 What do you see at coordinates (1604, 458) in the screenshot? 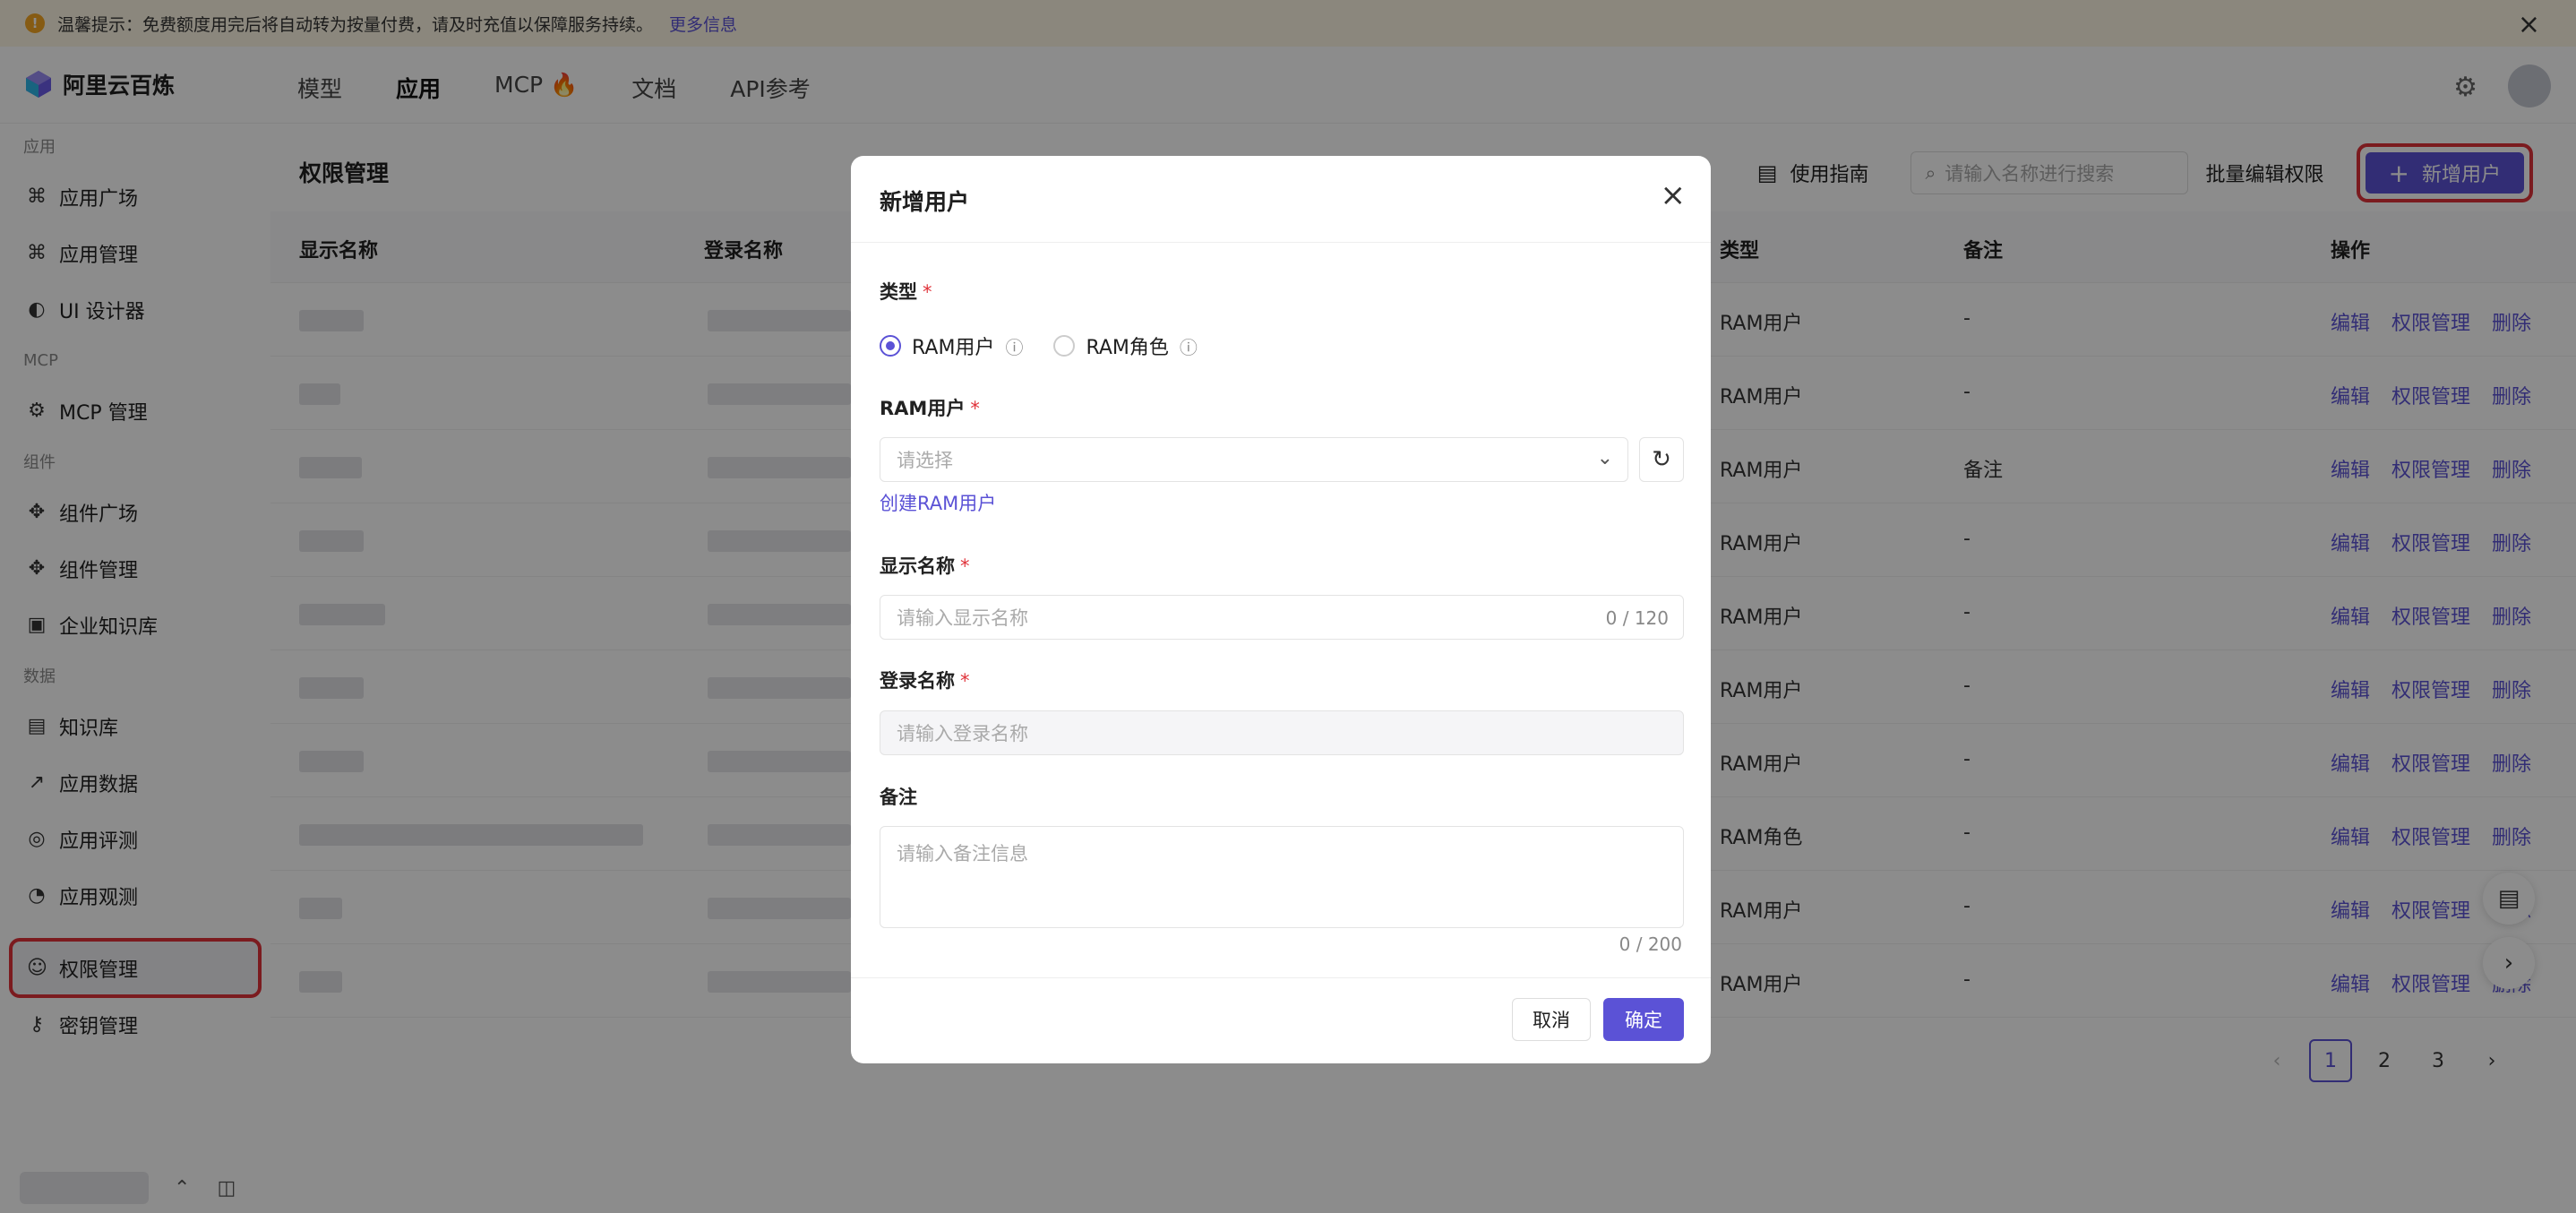
I see `chevron-down-icon: ⌄` at bounding box center [1604, 458].